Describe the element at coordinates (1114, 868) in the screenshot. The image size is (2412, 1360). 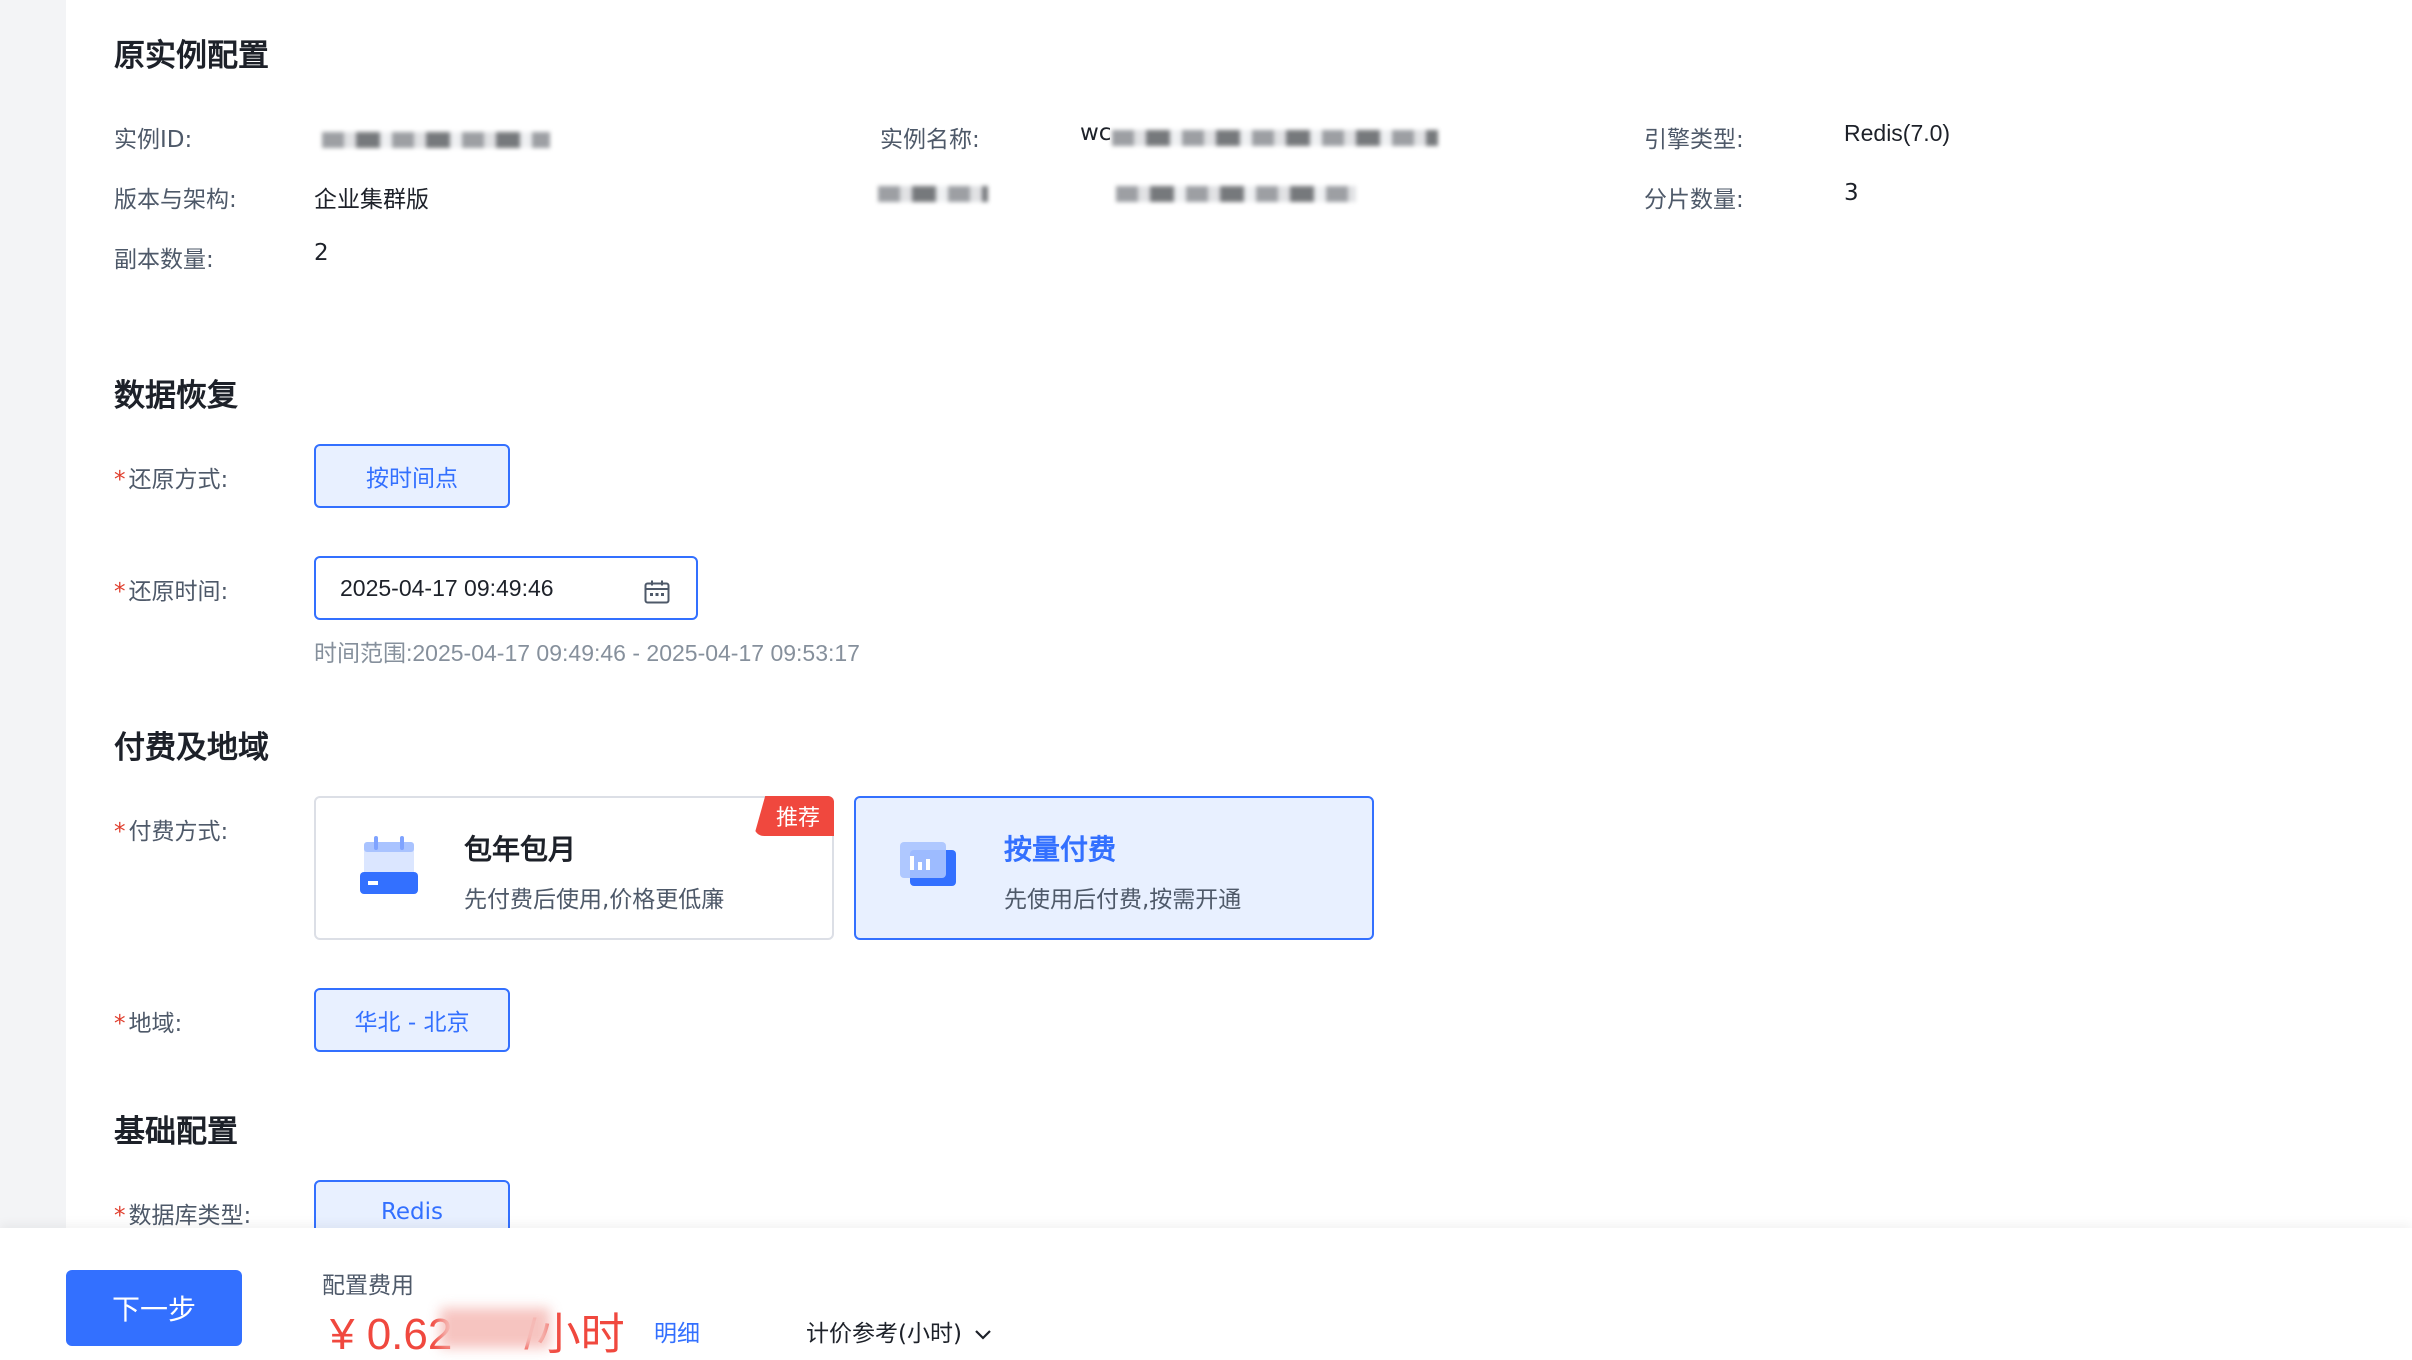
I see `payment-option-pay-as-you-go: 按量付费 先使用后付费,按需开通` at that location.